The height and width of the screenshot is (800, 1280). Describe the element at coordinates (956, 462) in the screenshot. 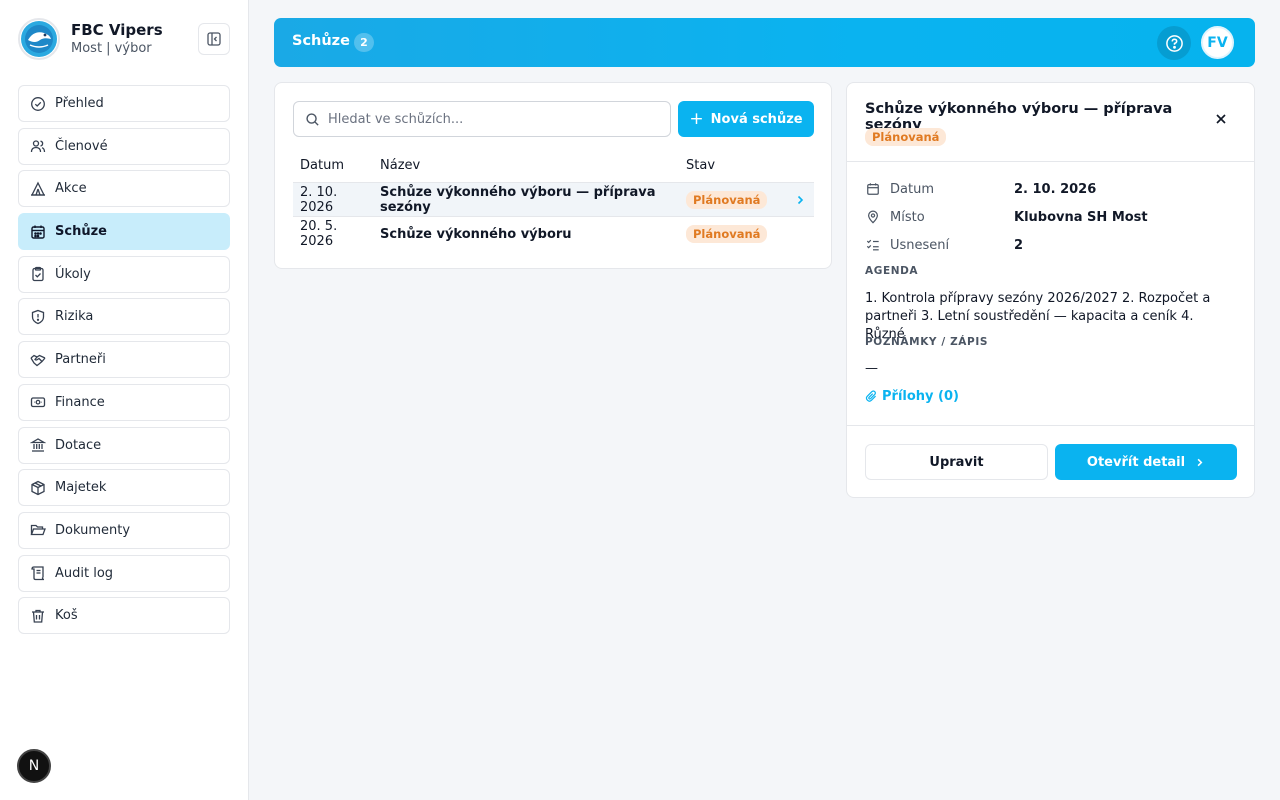

I see `edit-button: Upravit` at that location.